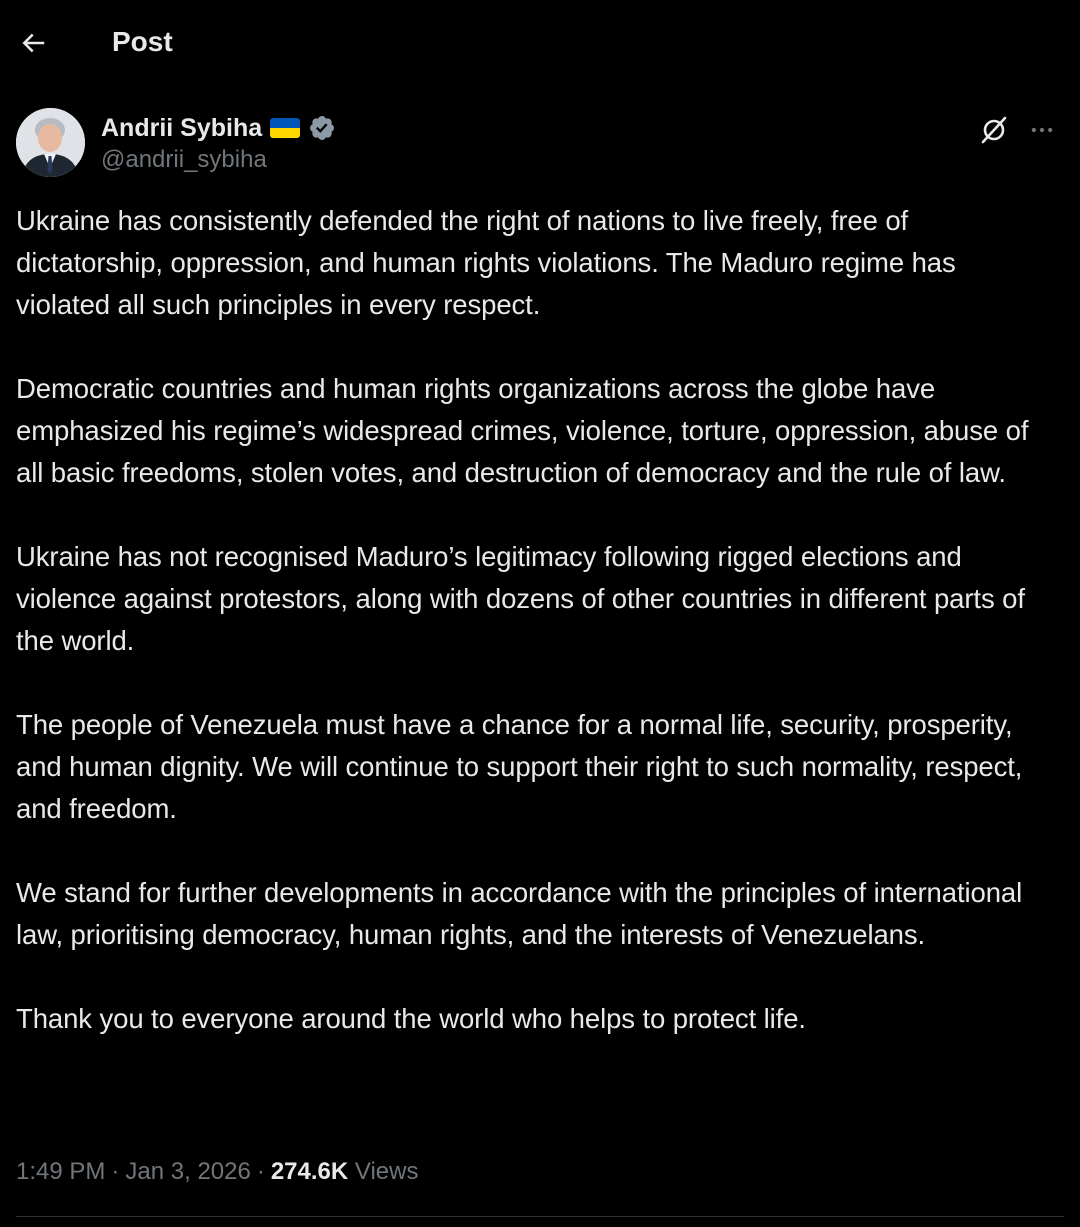 The width and height of the screenshot is (1080, 1227). What do you see at coordinates (184, 160) in the screenshot?
I see `author-handle: @andrii_sybiha` at bounding box center [184, 160].